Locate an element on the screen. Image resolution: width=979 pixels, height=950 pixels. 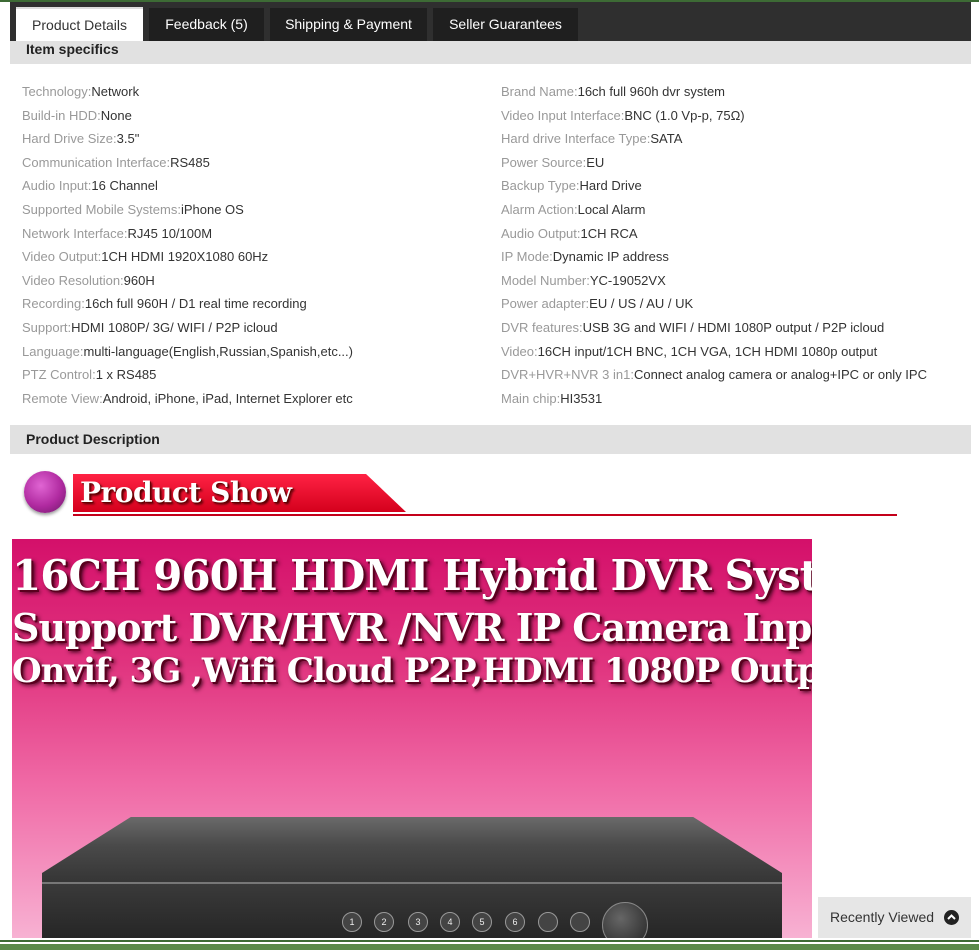
spec-label: DVR+HVR+NVR 3 in1: is located at coordinates (567, 375).